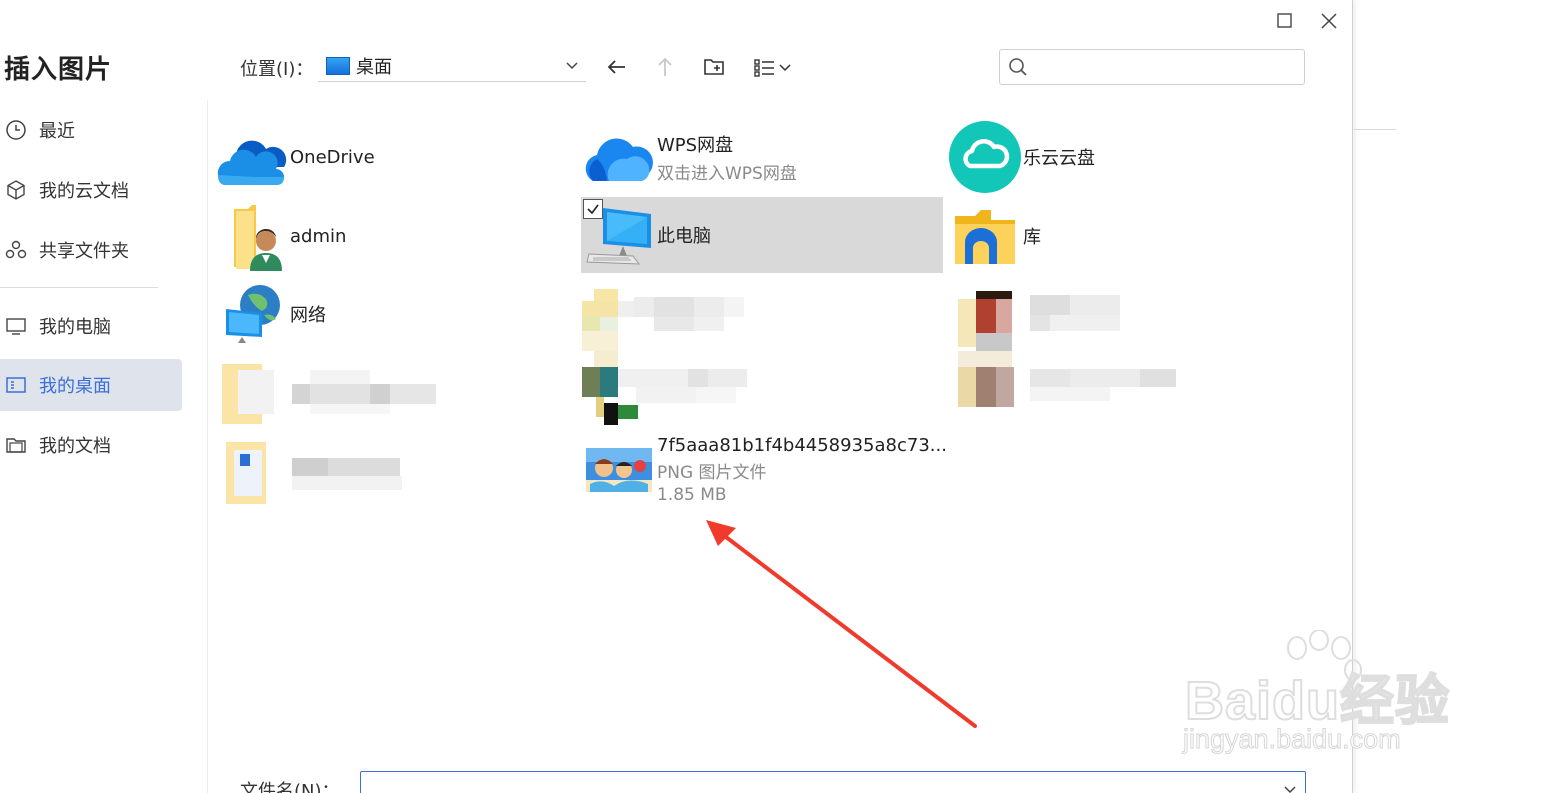  Describe the element at coordinates (58, 70) in the screenshot. I see `dialog-title: 插入图片` at that location.